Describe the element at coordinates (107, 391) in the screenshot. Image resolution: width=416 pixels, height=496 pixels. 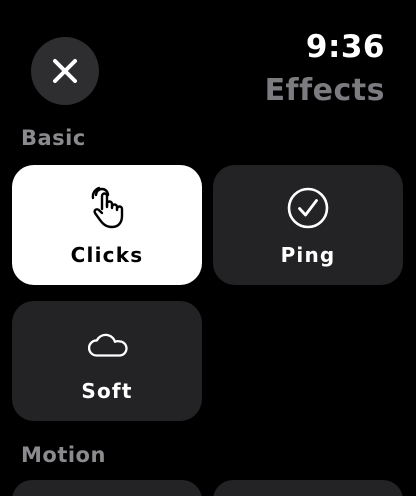
I see `effect-label-soft: Soft` at that location.